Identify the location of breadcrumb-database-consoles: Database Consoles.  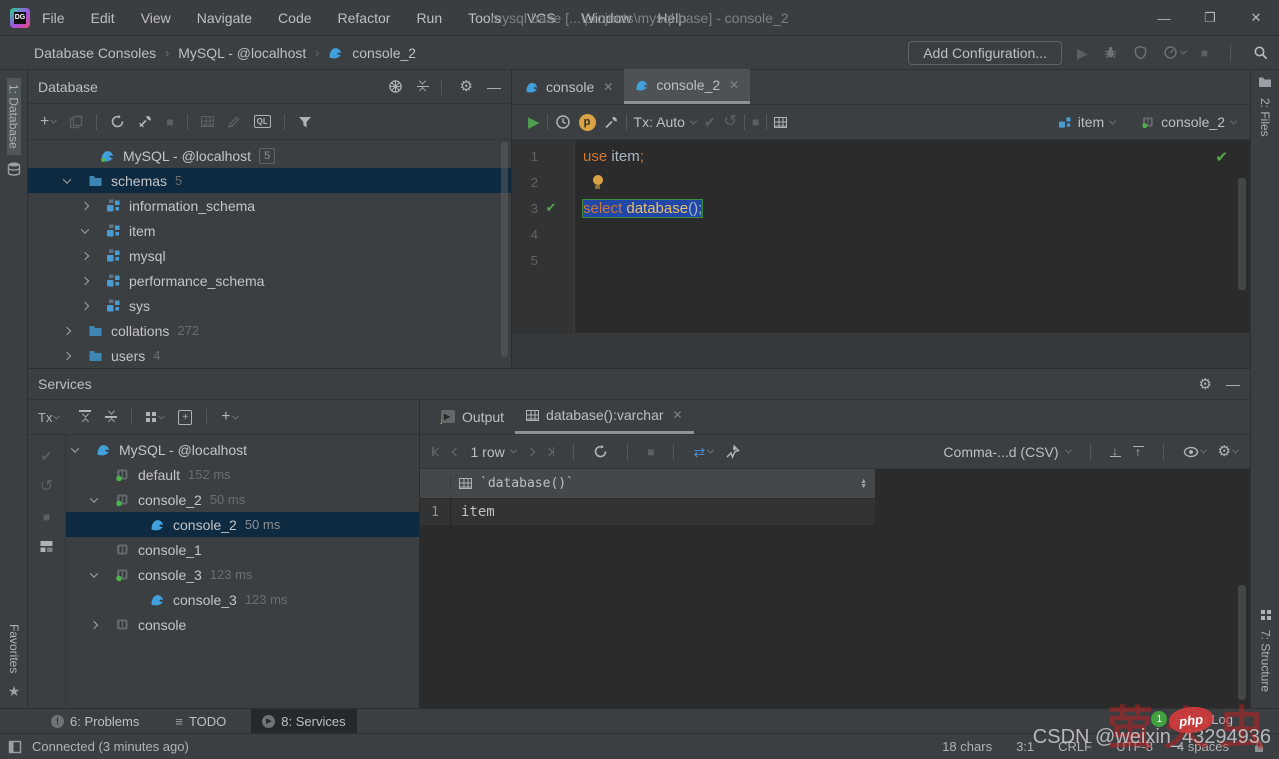
(95, 53).